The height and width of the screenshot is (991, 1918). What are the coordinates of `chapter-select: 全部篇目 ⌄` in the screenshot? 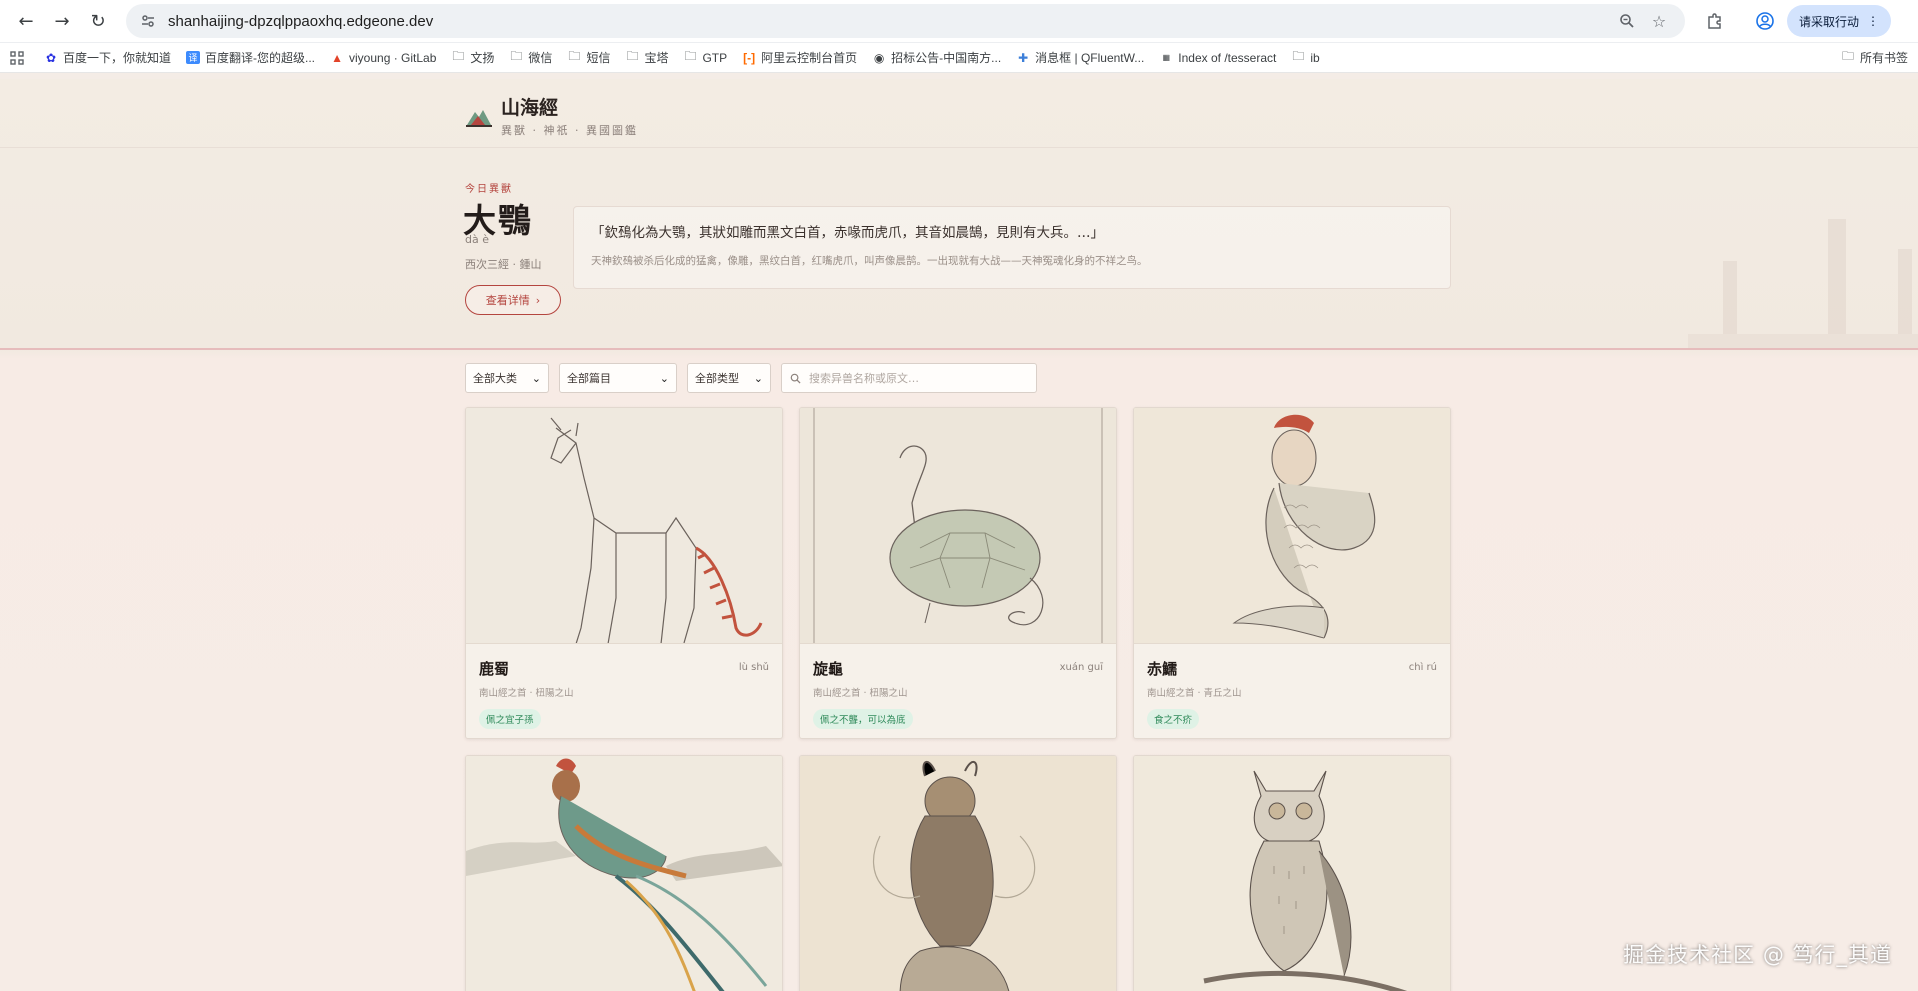 It's located at (618, 378).